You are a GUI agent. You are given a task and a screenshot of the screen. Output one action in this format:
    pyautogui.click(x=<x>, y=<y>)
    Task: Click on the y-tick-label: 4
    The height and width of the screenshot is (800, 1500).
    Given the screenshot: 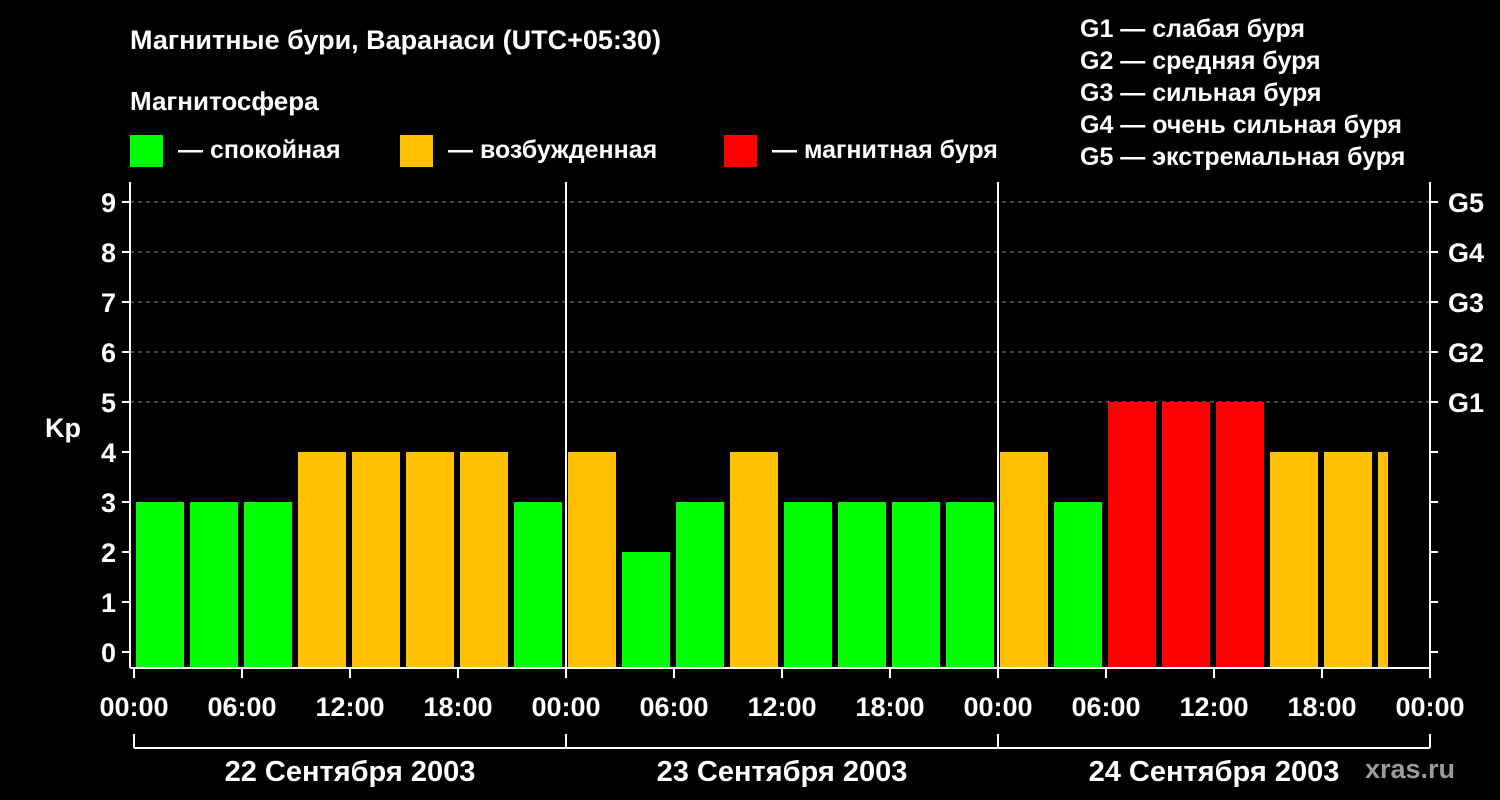 What is the action you would take?
    pyautogui.click(x=108, y=453)
    